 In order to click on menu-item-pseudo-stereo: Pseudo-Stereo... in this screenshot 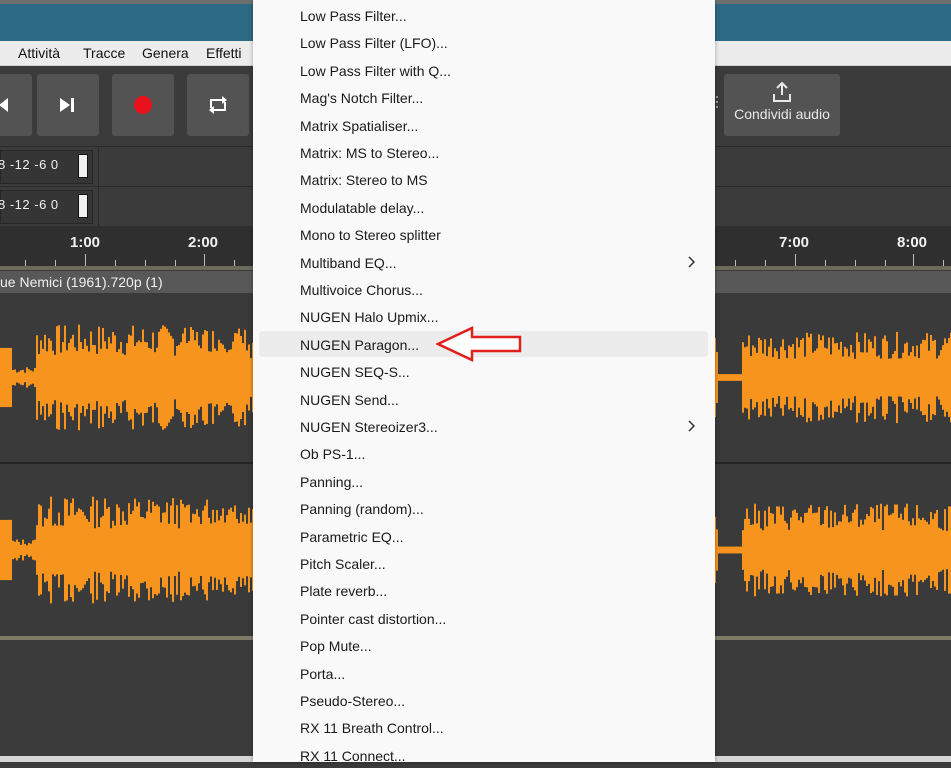, I will do `click(483, 700)`.